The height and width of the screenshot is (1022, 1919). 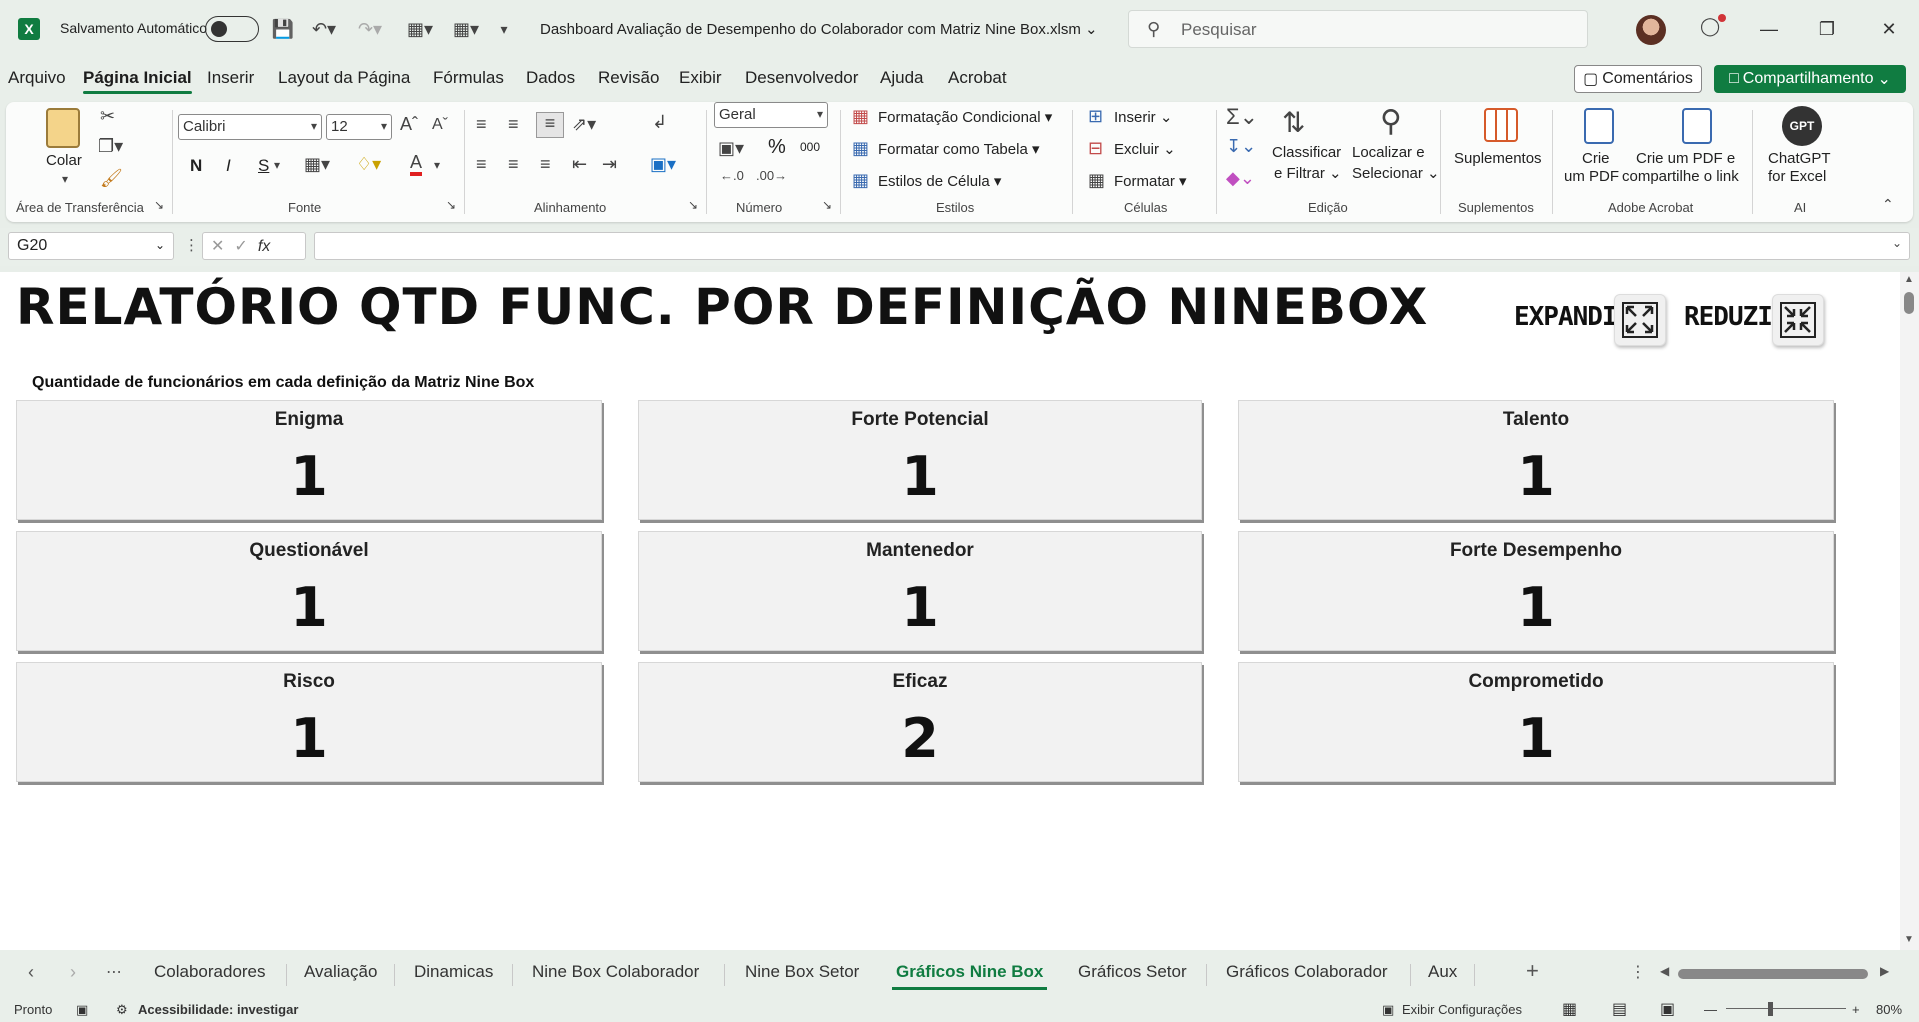 I want to click on tab-avaliacao: Avaliação, so click(x=340, y=972).